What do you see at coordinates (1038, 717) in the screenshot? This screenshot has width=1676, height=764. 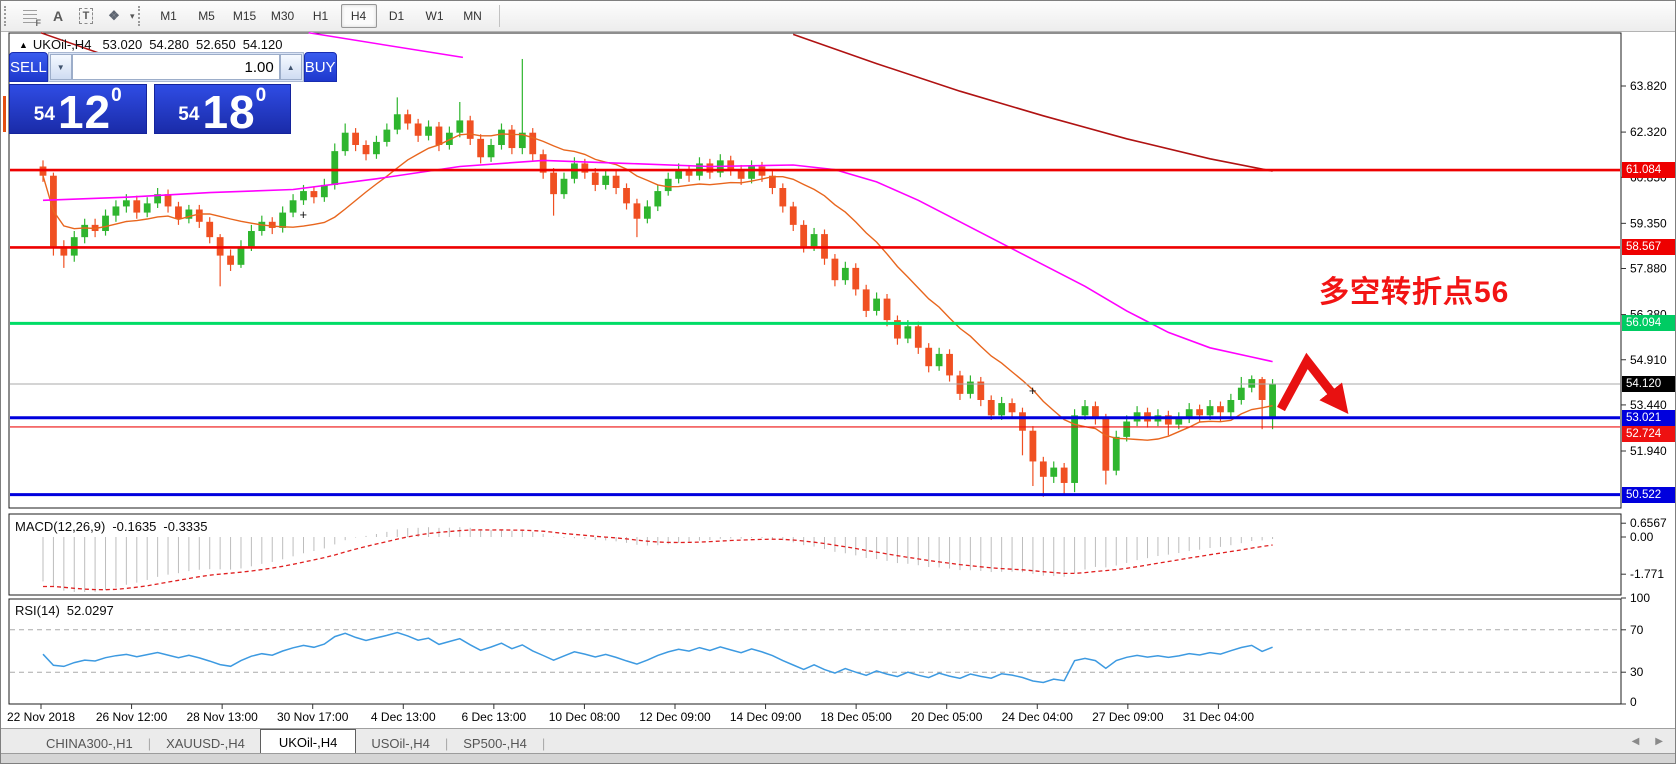 I see `svg-text: 24 Dec 04:00` at bounding box center [1038, 717].